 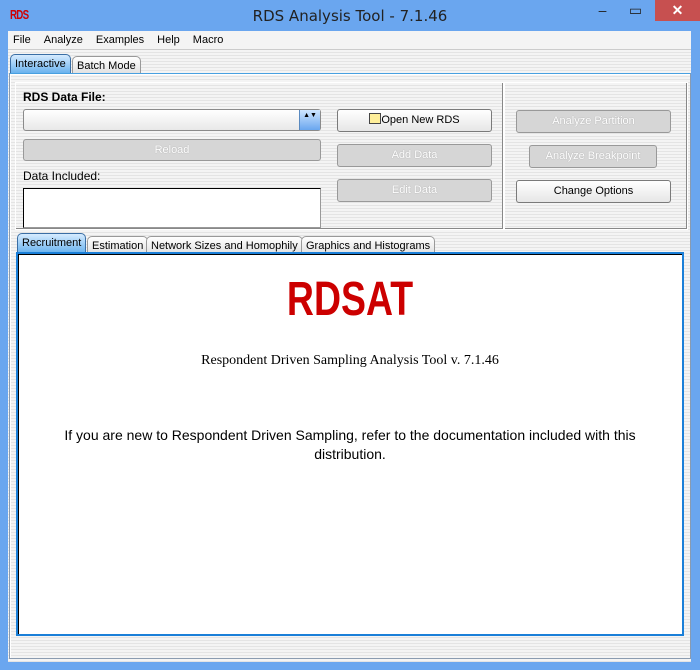 What do you see at coordinates (593, 191) in the screenshot?
I see `change-options-button: Change Options` at bounding box center [593, 191].